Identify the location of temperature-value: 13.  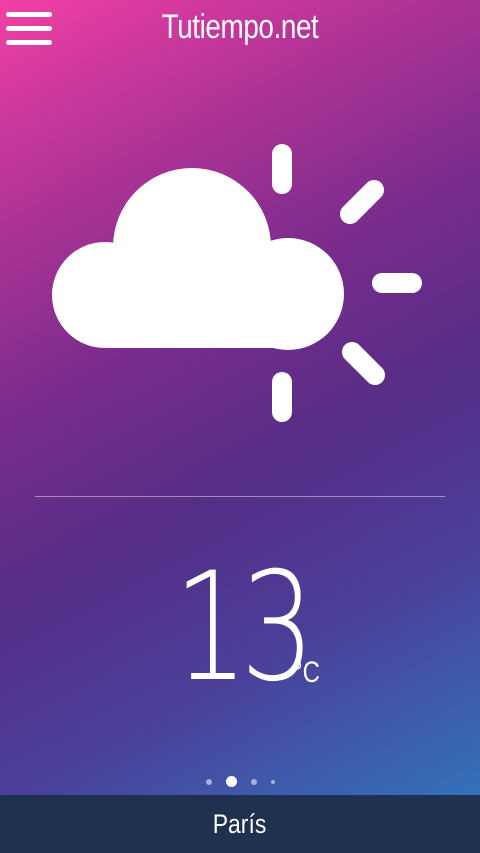
(243, 628).